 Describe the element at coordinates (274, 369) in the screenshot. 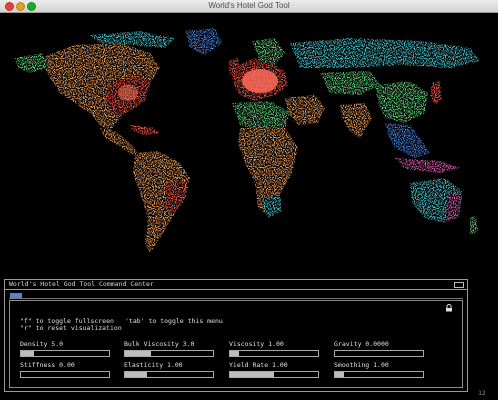

I see `param-yield-rate: Yield Rate 1.00` at that location.